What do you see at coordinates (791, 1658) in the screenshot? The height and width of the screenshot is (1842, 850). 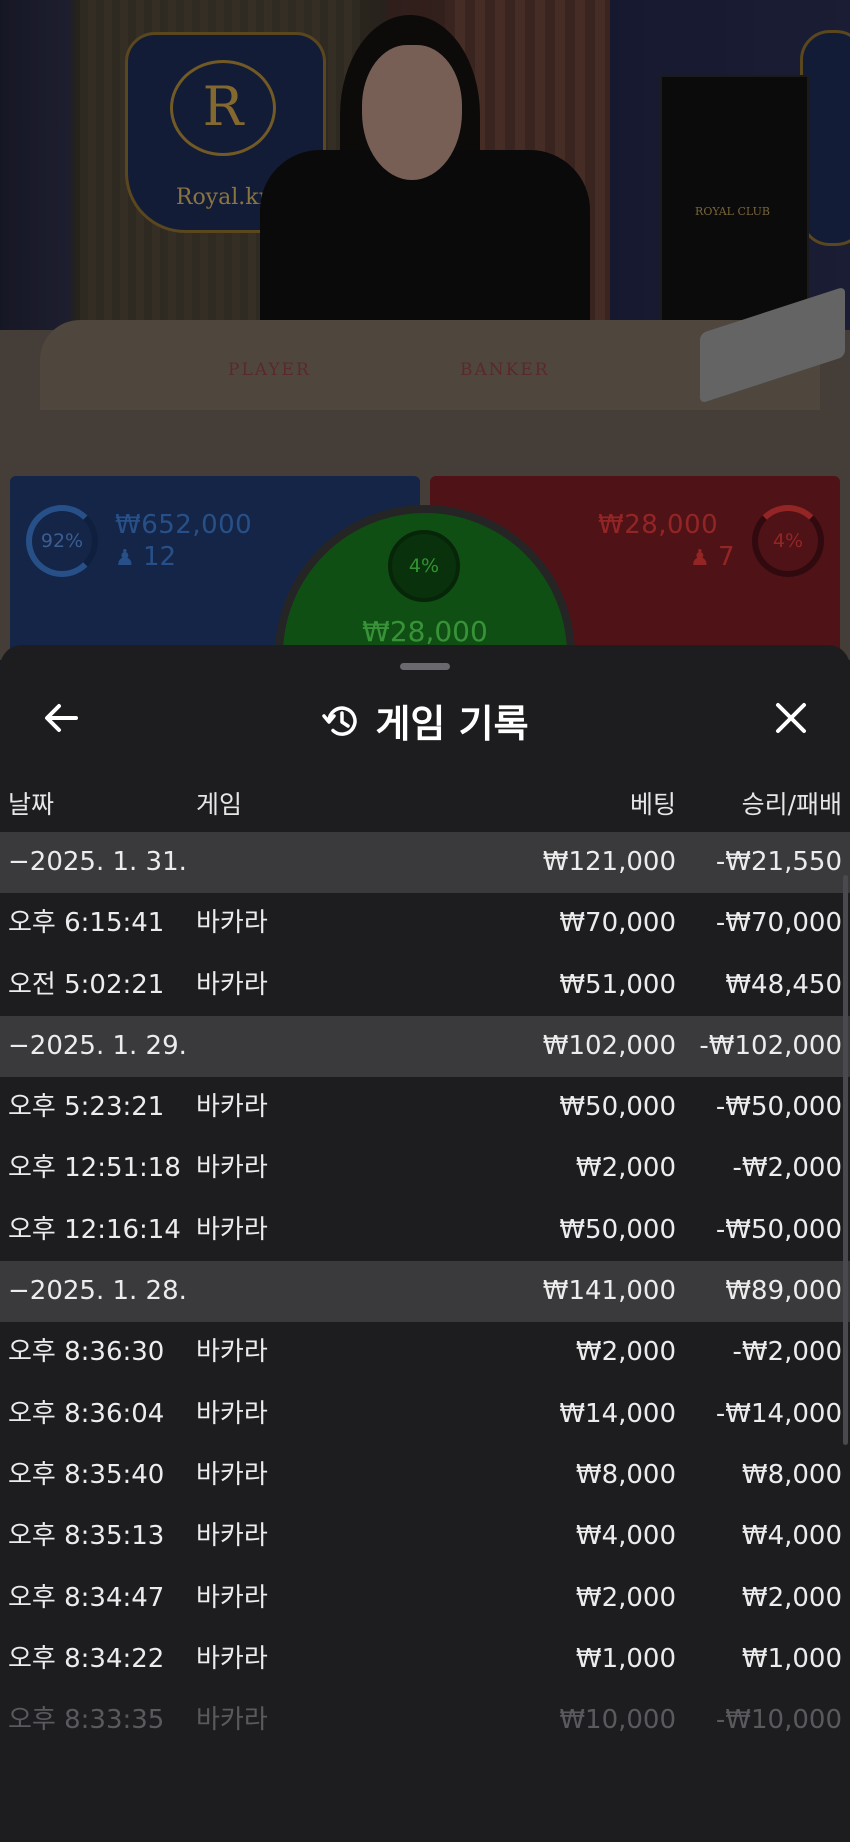 I see `result-cell: ₩1,000` at bounding box center [791, 1658].